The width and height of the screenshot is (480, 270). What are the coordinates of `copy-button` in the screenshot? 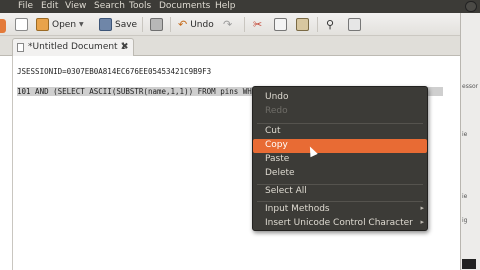 It's located at (280, 24).